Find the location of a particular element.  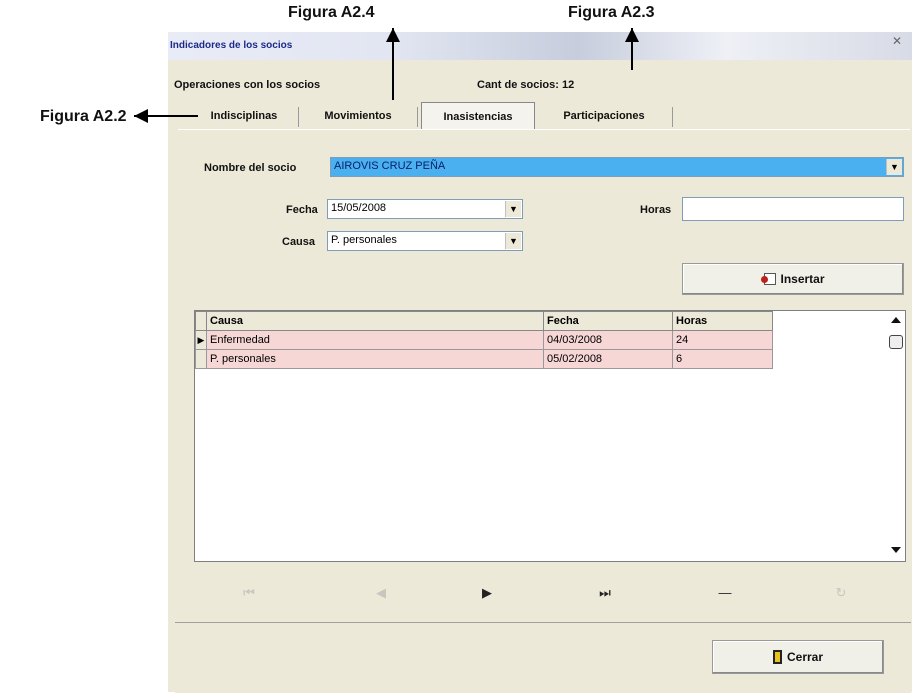

next-record-icon: ▶ is located at coordinates (487, 593).